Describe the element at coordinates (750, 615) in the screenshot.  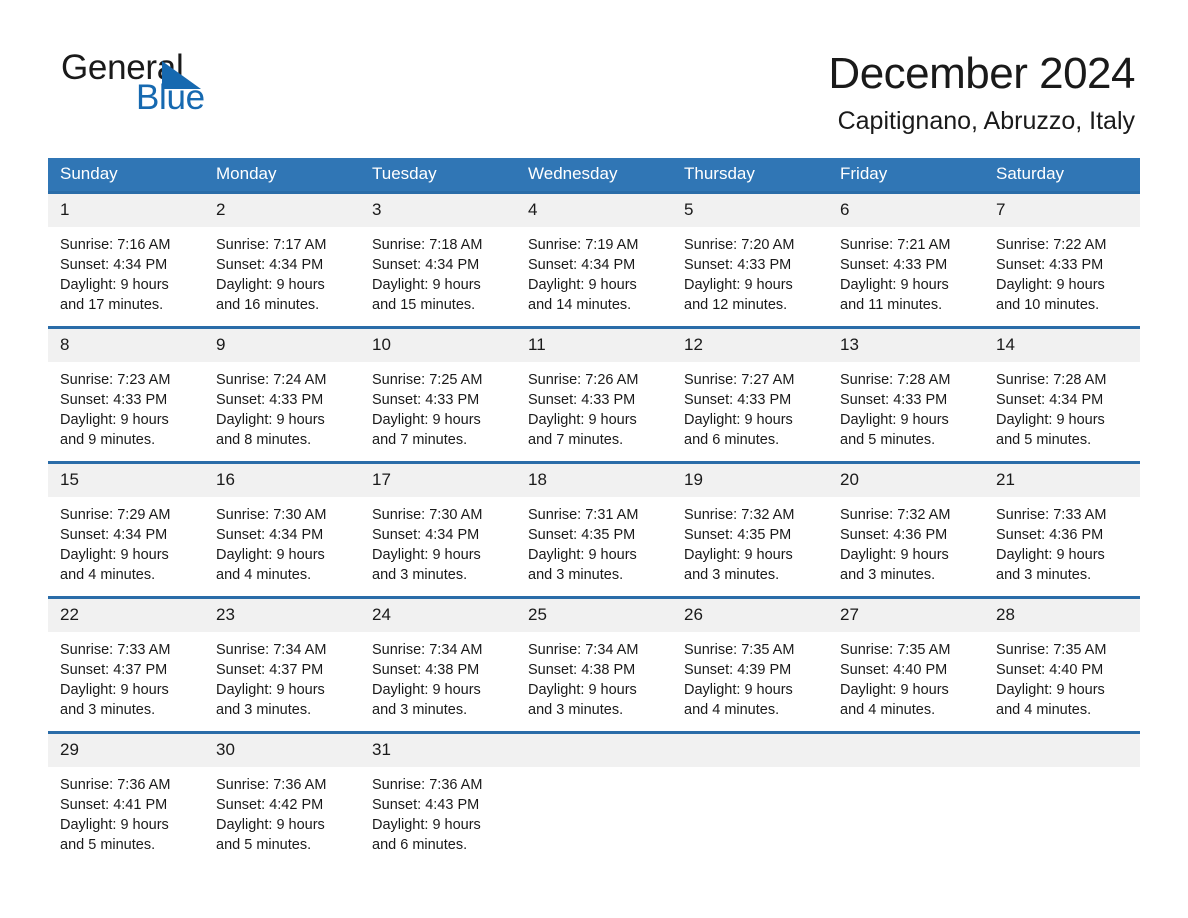
I see `day-number: 26` at that location.